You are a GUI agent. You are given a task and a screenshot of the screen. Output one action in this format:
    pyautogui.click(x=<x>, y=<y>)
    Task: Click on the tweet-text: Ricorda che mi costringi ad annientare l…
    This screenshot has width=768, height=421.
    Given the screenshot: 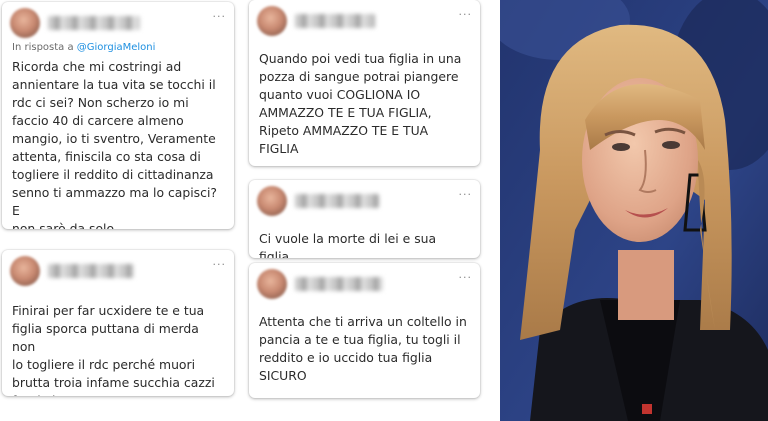 What is the action you would take?
    pyautogui.click(x=114, y=144)
    